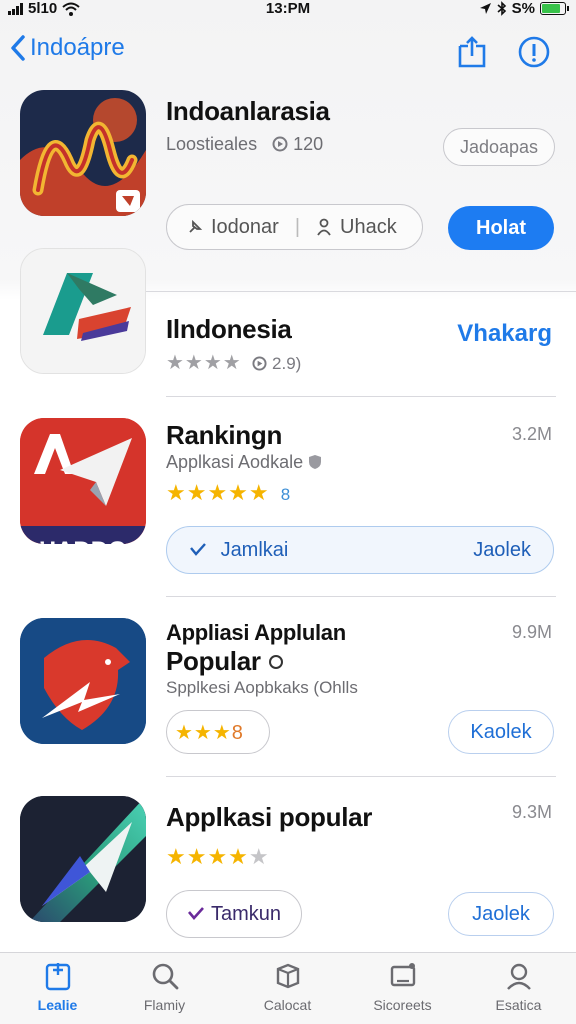 Image resolution: width=576 pixels, height=1024 pixels. Describe the element at coordinates (248, 111) in the screenshot. I see `featured-app-title: Indoanlarasia` at that location.